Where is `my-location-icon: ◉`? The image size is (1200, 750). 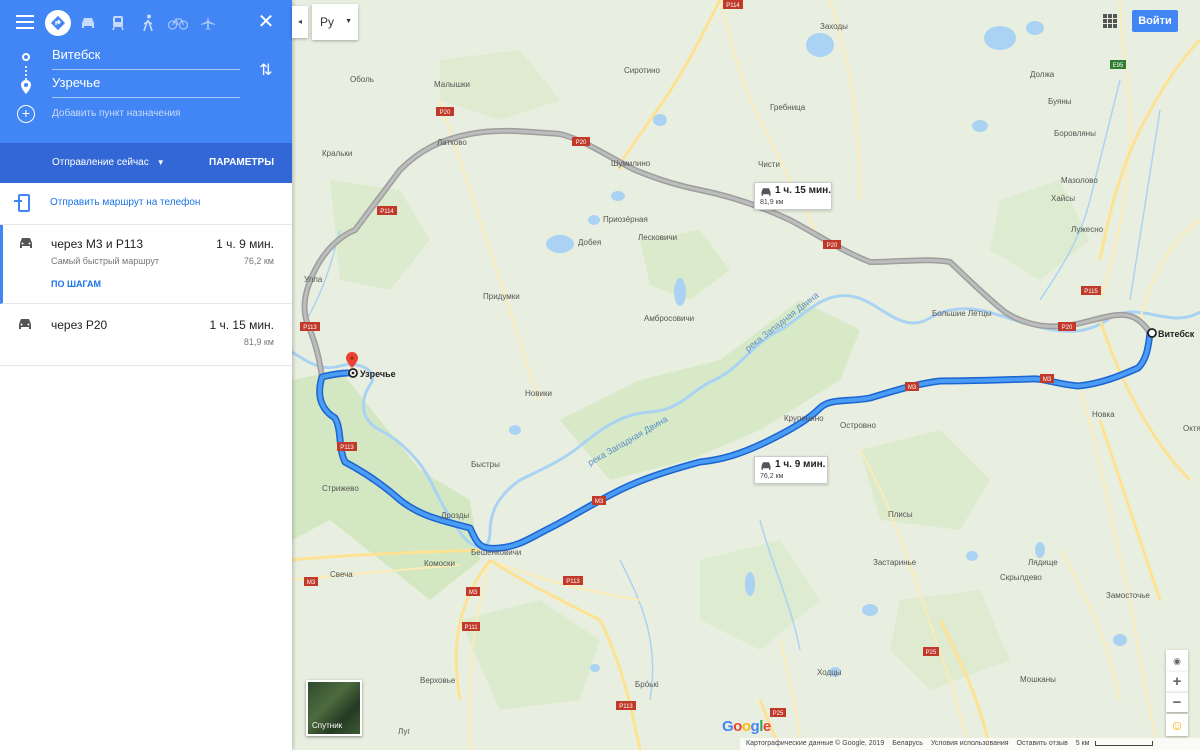 my-location-icon: ◉ is located at coordinates (1177, 661).